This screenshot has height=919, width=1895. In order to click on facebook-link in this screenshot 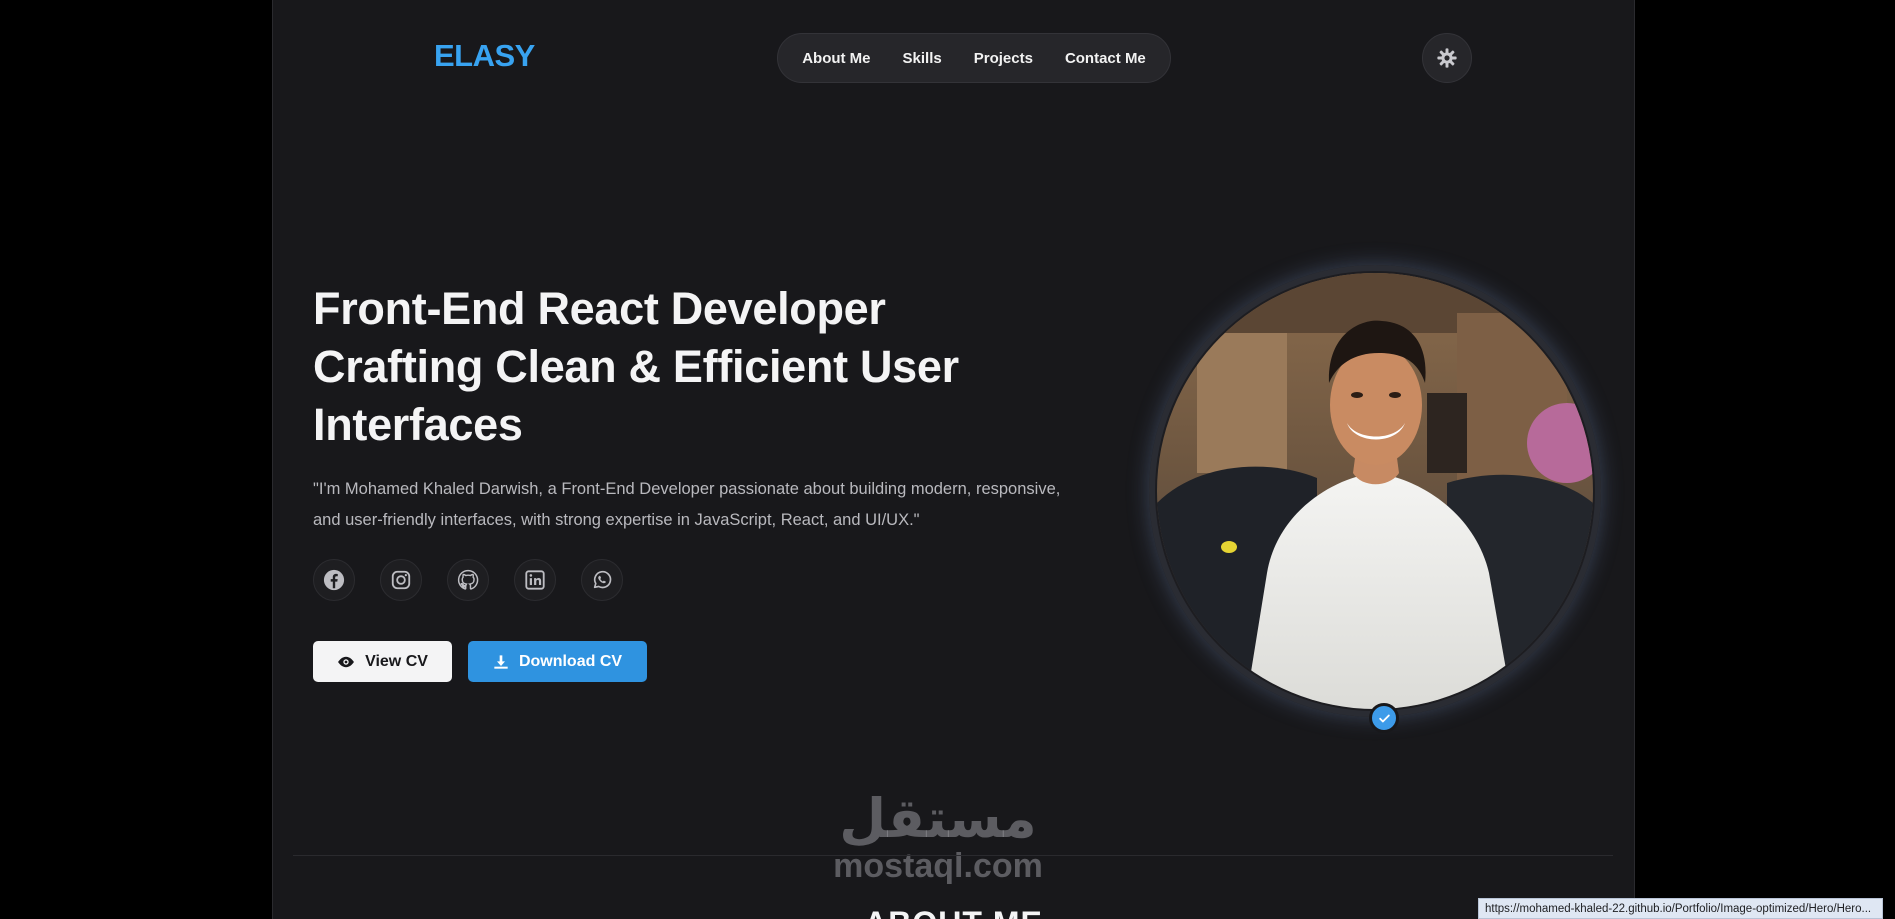, I will do `click(334, 580)`.